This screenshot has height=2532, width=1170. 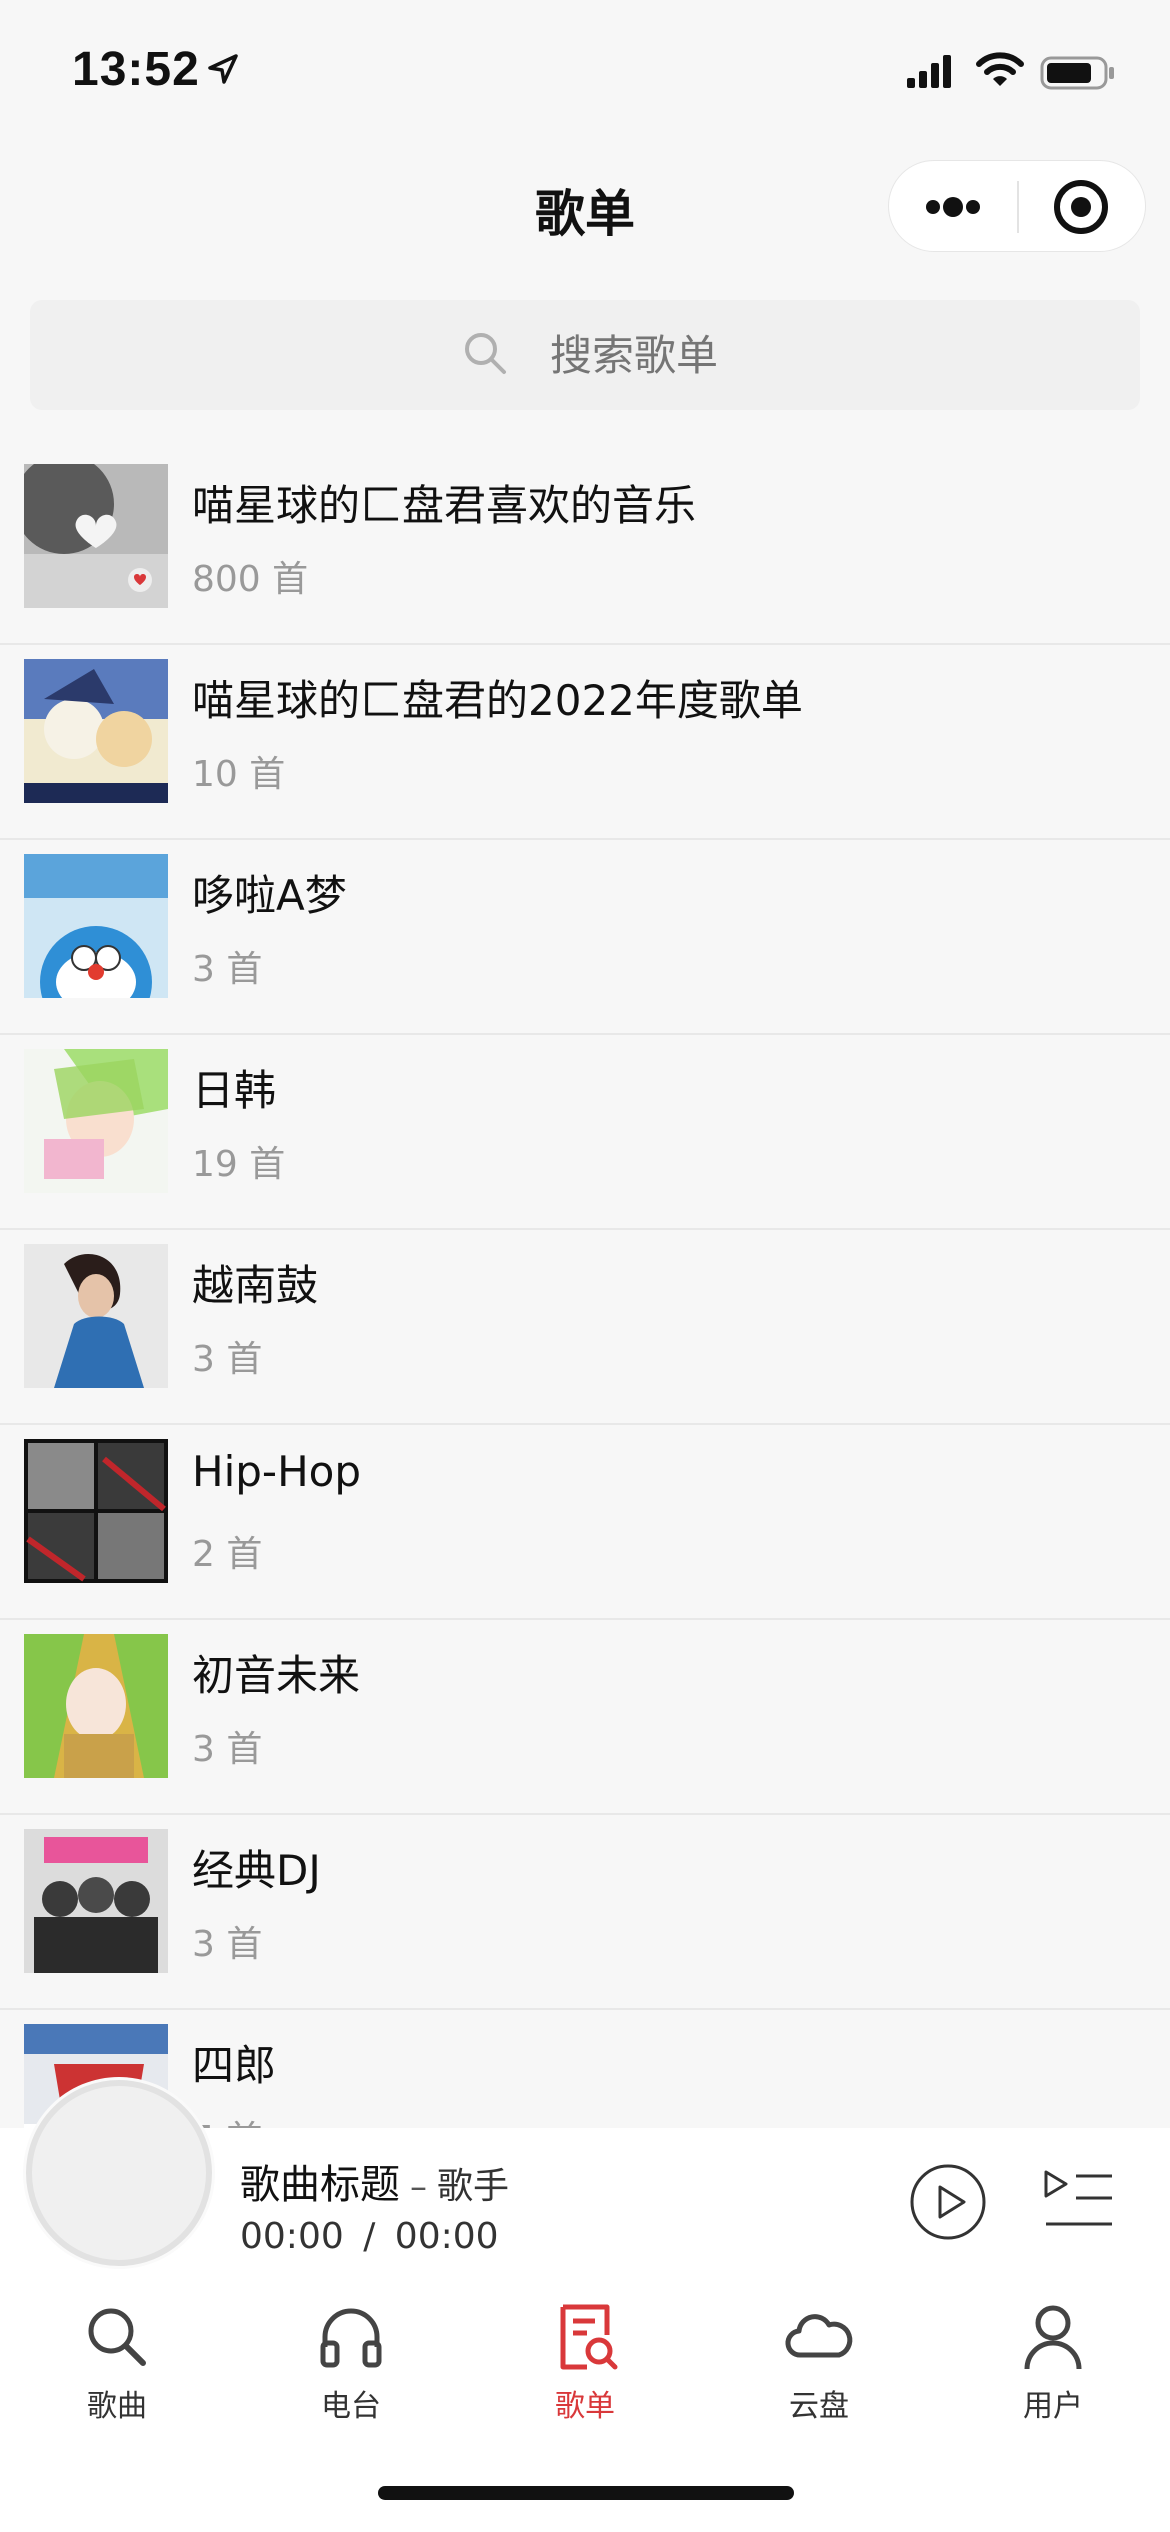 I want to click on playlist-item: 喵星球的匚盘君的2022年度歌单 10 首, so click(x=585, y=742).